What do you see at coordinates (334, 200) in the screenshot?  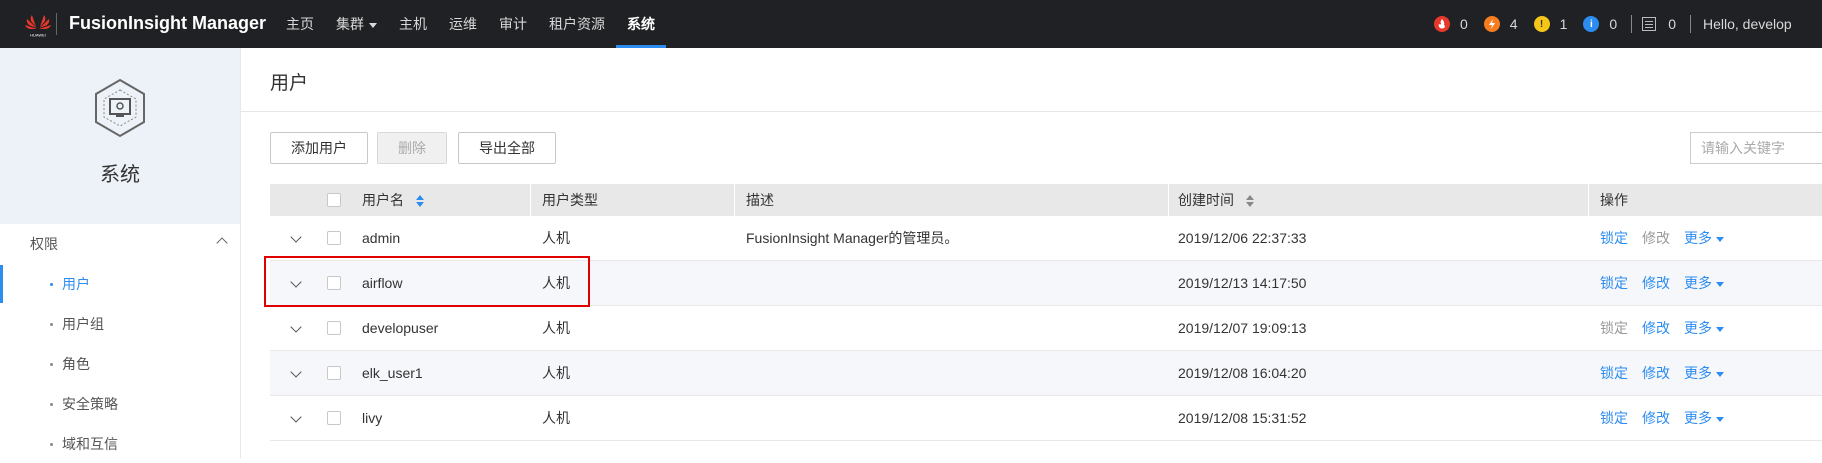 I see `select-all-checkbox` at bounding box center [334, 200].